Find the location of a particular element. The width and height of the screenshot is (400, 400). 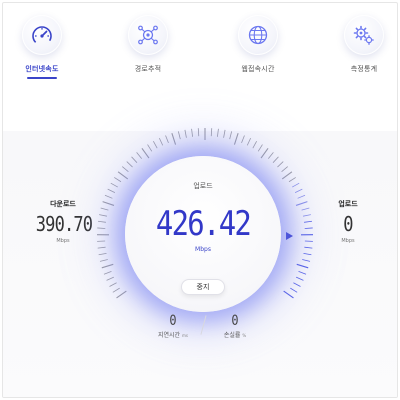

latency-value: 0 is located at coordinates (173, 321).